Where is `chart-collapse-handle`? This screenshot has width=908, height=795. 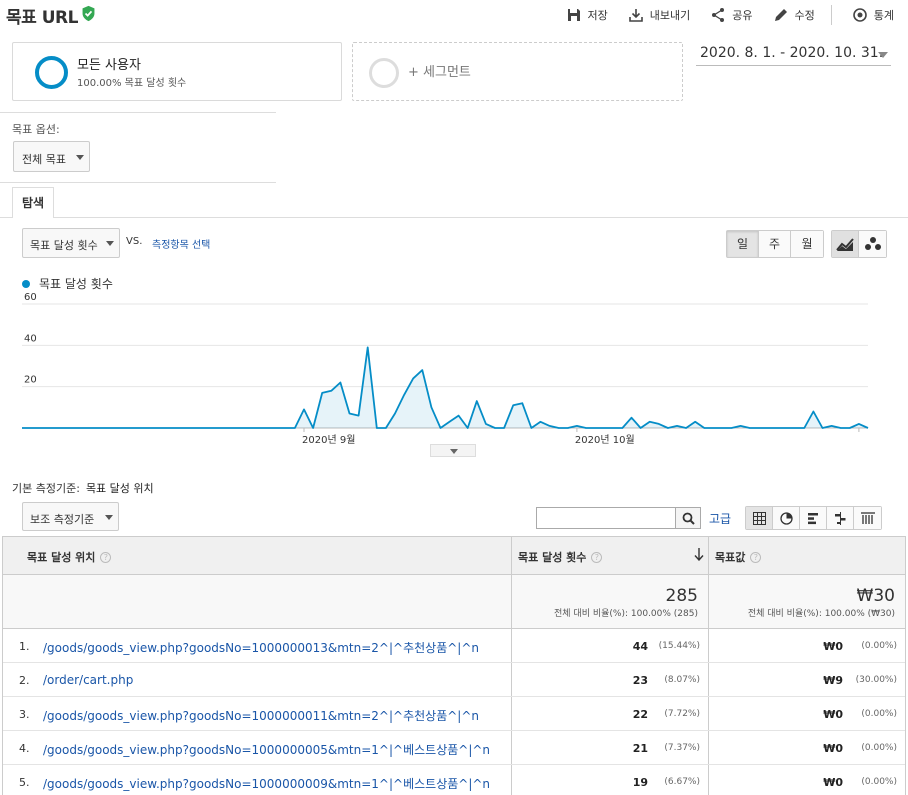
chart-collapse-handle is located at coordinates (453, 450).